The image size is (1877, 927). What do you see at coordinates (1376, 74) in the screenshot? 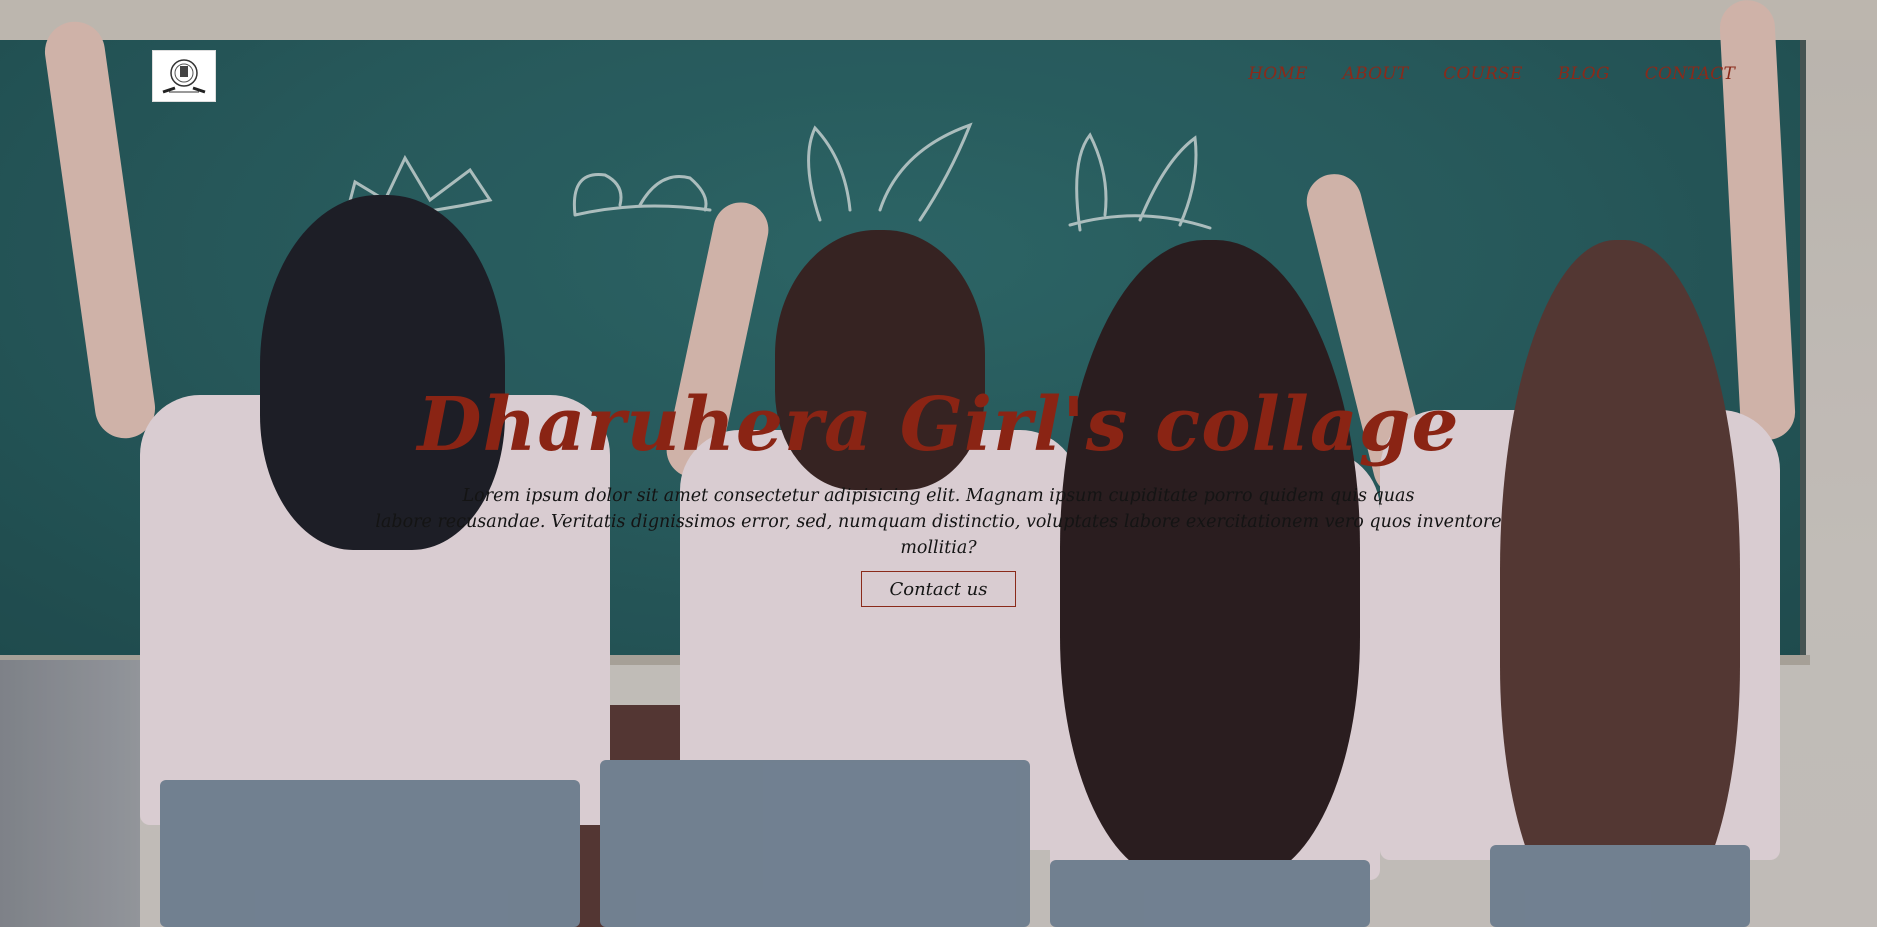
I see `nav-about: ABOUT` at bounding box center [1376, 74].